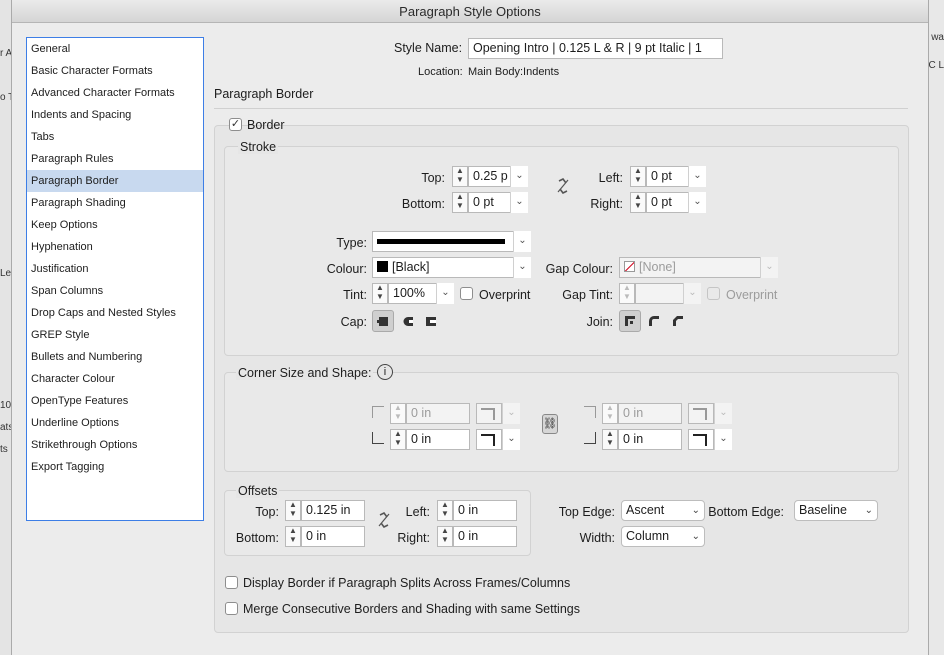 The height and width of the screenshot is (655, 944). I want to click on top-edge-select: Ascent ⌄, so click(663, 510).